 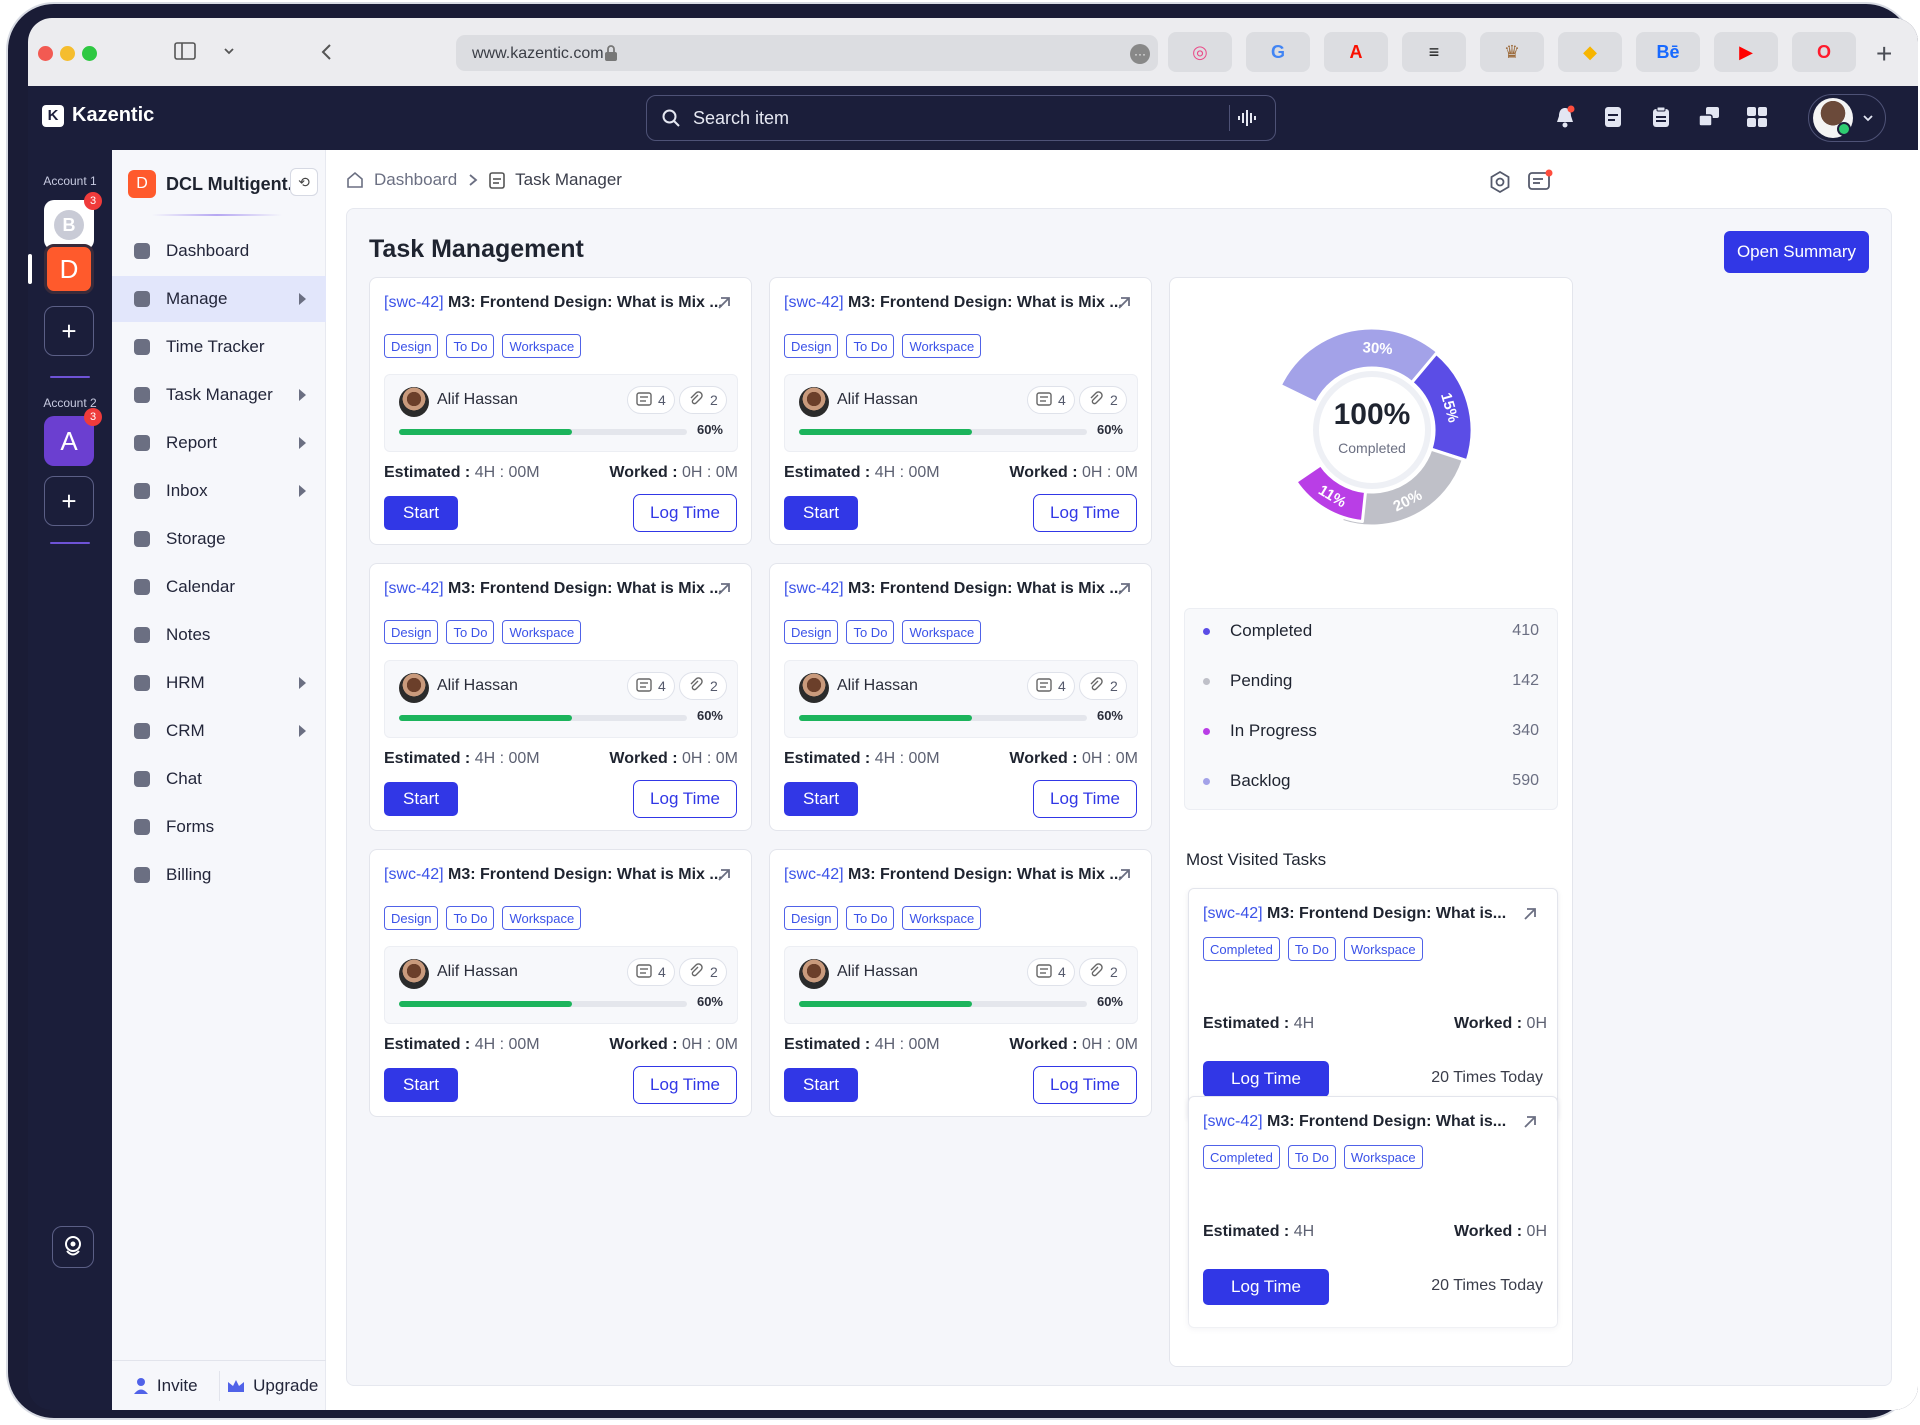 I want to click on sidebar-item-calendar: Calendar, so click(x=219, y=587).